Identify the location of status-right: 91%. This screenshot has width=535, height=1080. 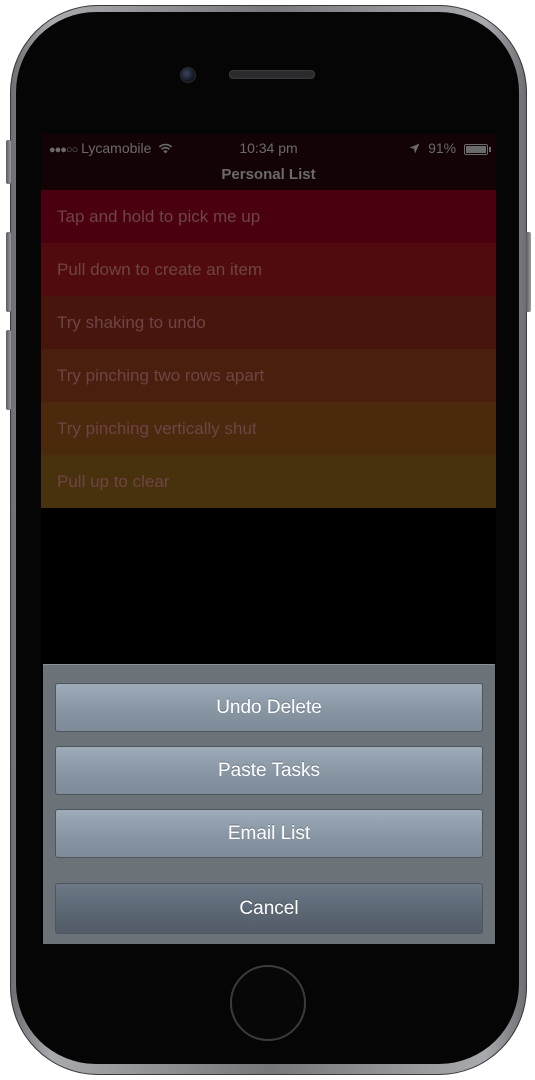
(450, 148).